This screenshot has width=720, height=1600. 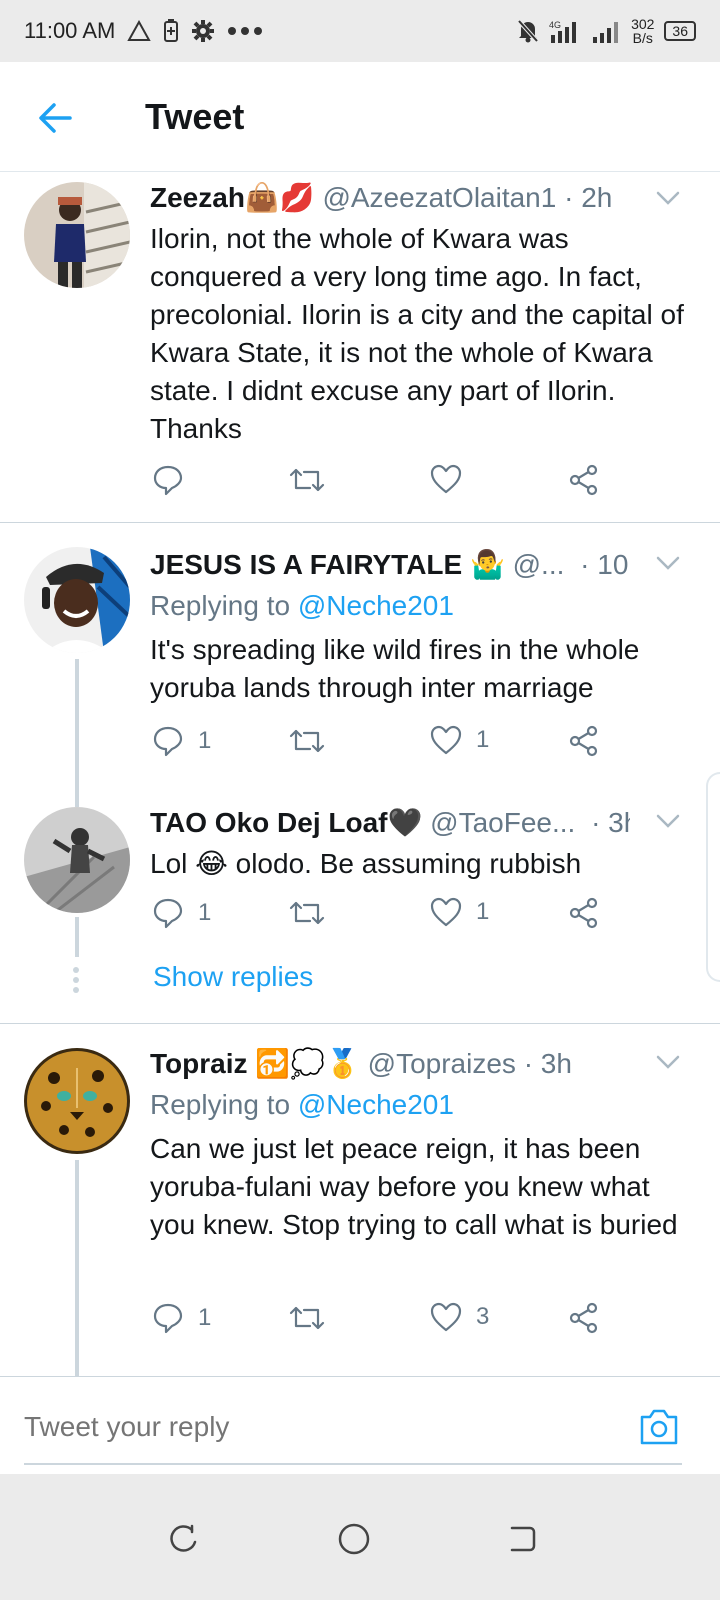 I want to click on back-icon, so click(x=523, y=1539).